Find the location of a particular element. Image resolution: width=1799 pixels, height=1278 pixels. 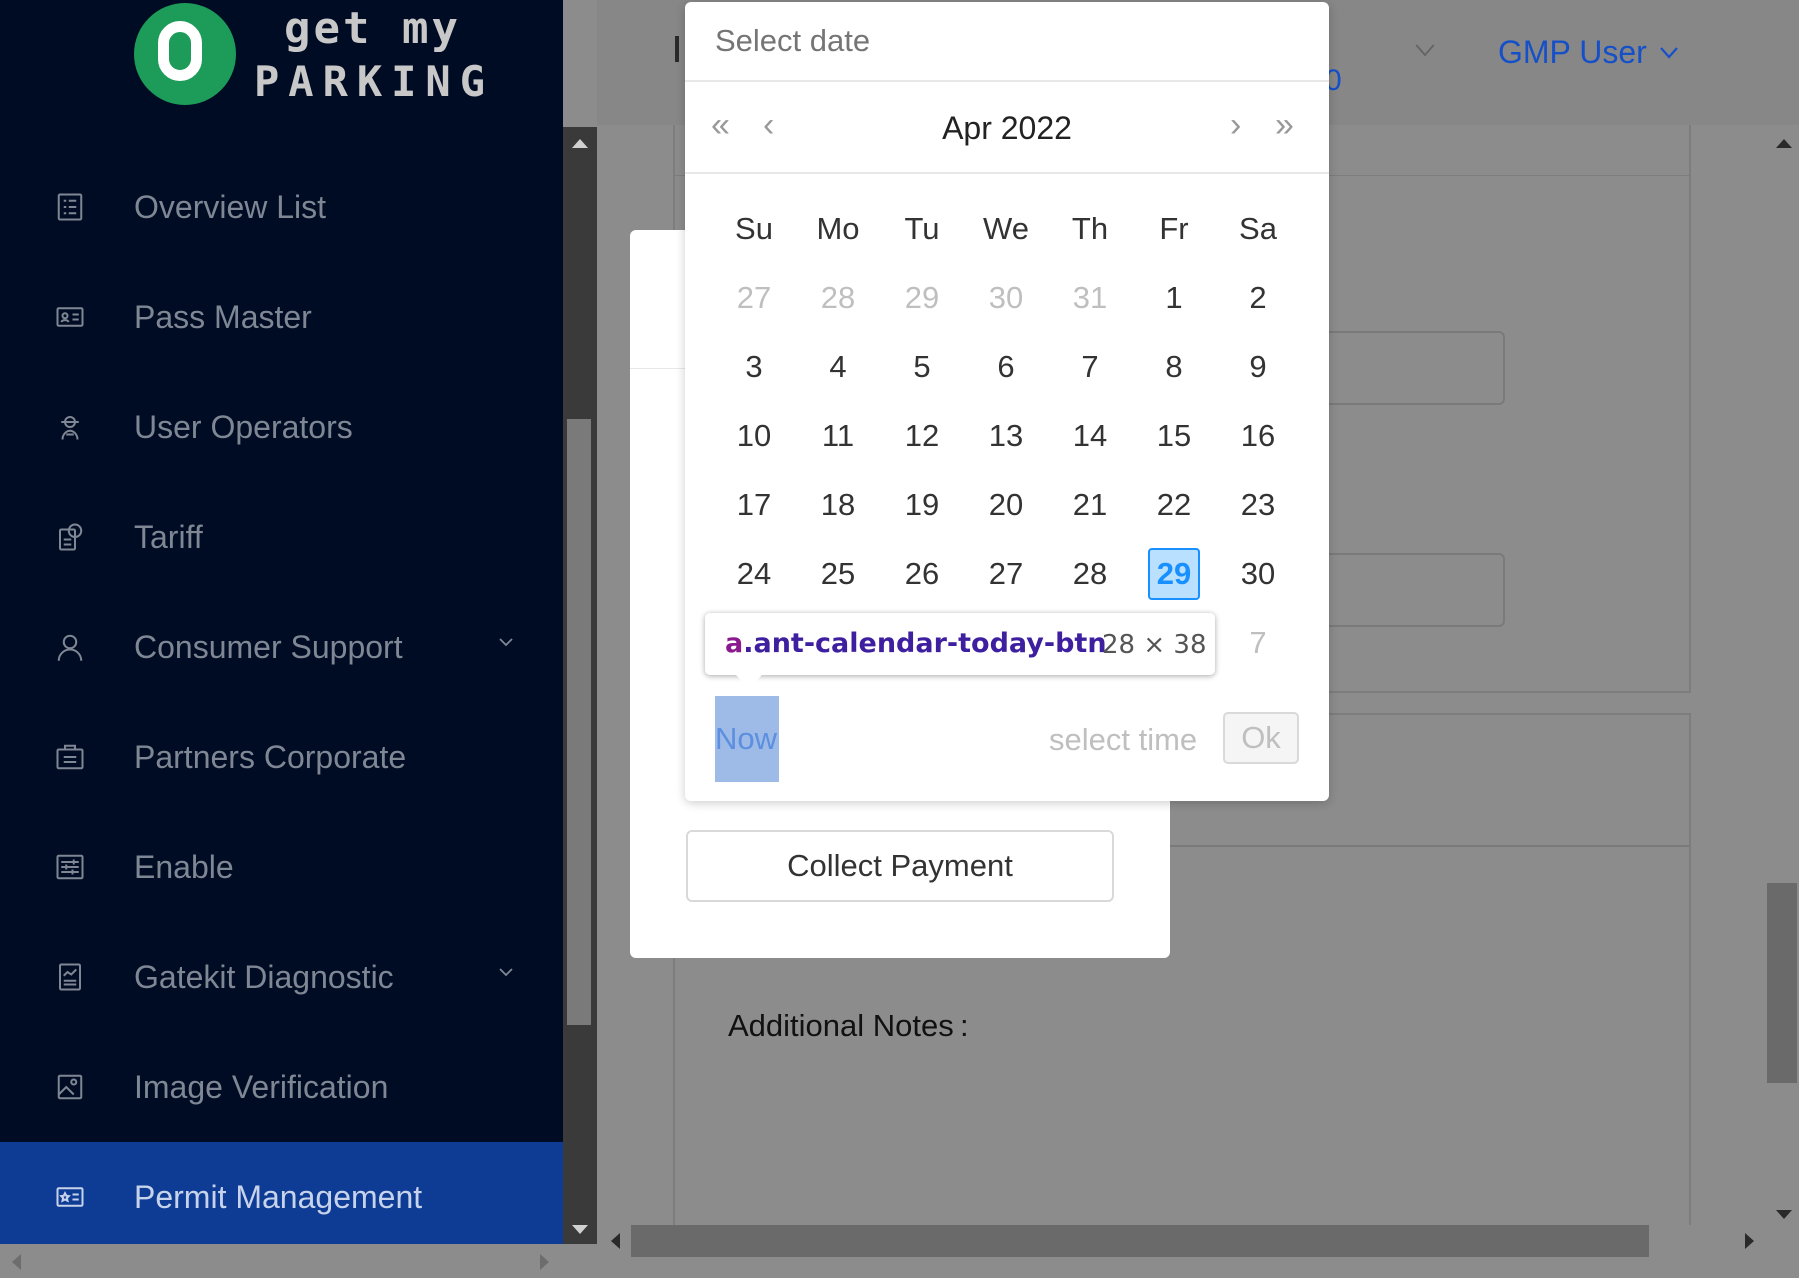

calendar-day: 13 is located at coordinates (1006, 435).